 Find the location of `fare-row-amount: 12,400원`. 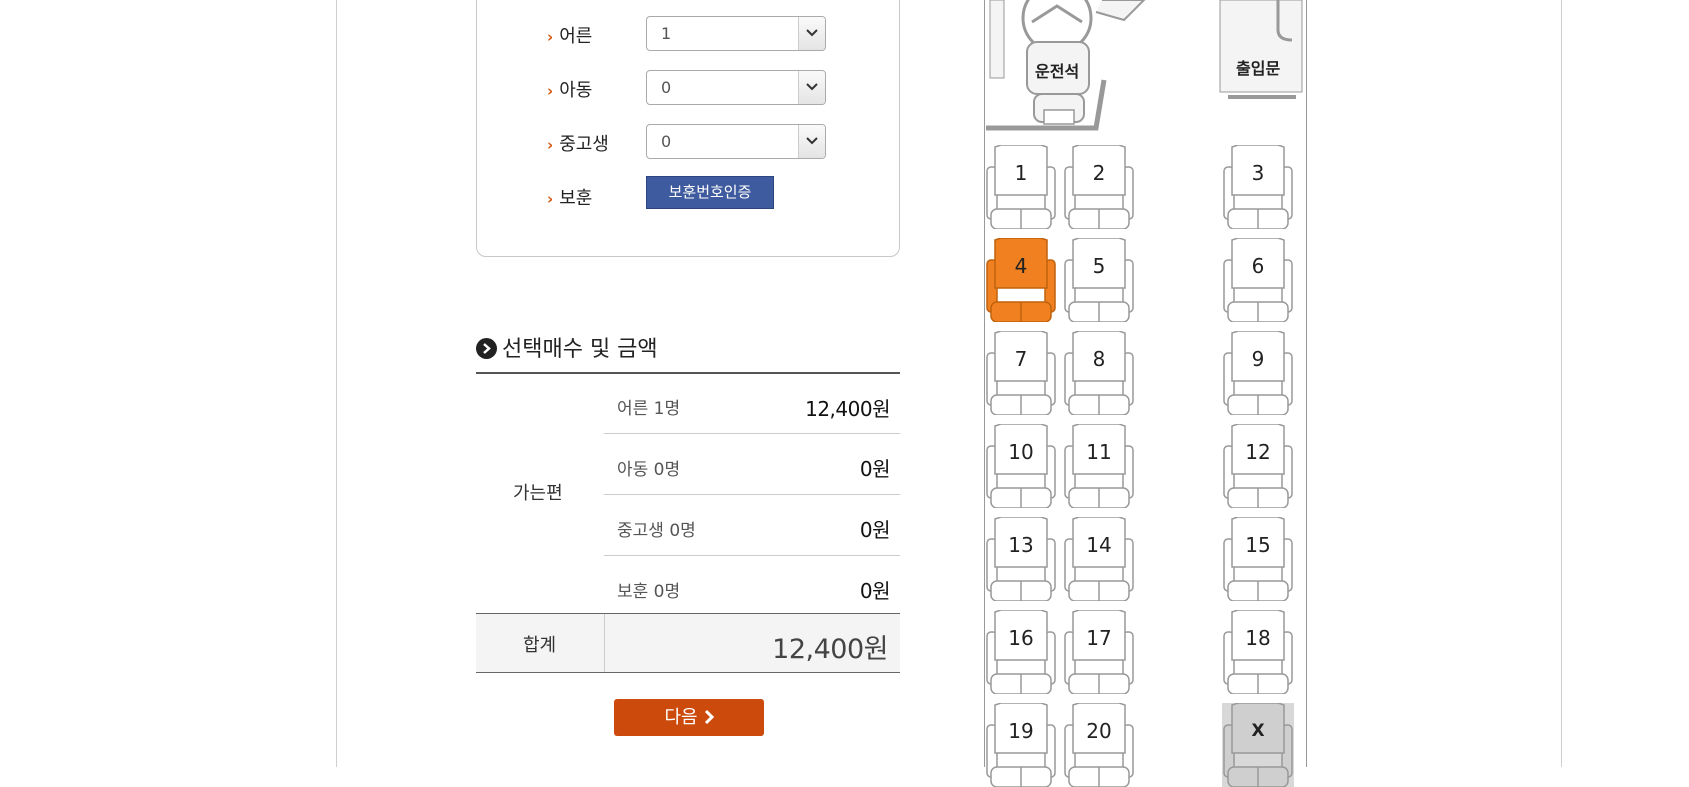

fare-row-amount: 12,400원 is located at coordinates (847, 409).